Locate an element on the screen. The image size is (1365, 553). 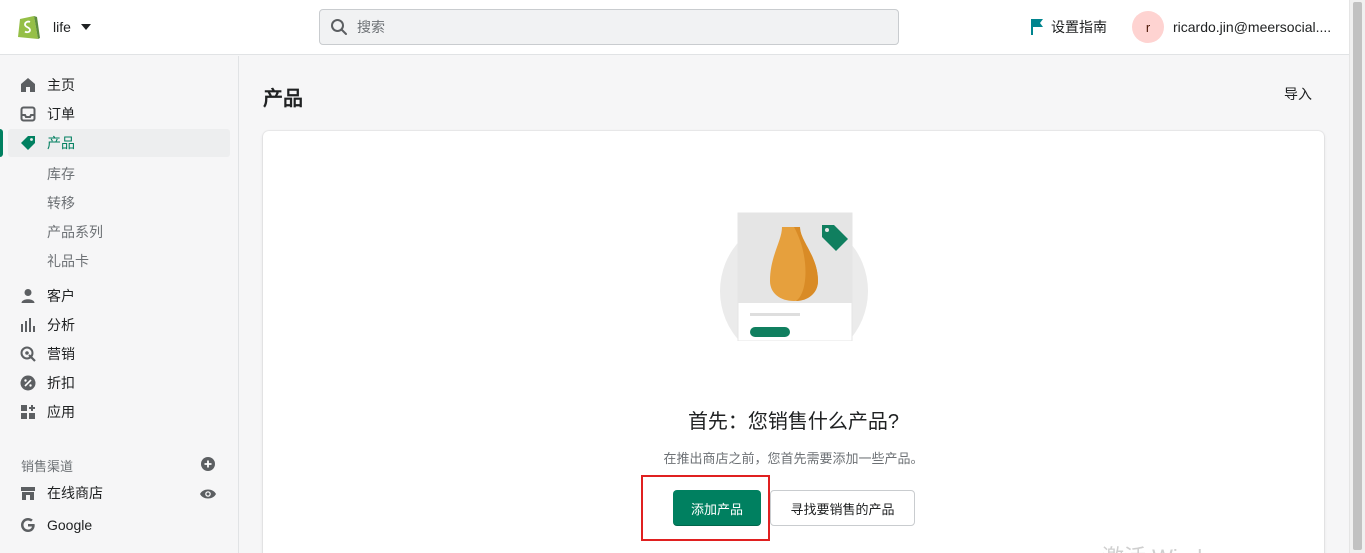
sidebar-item-label: 营销 is located at coordinates (61, 354).